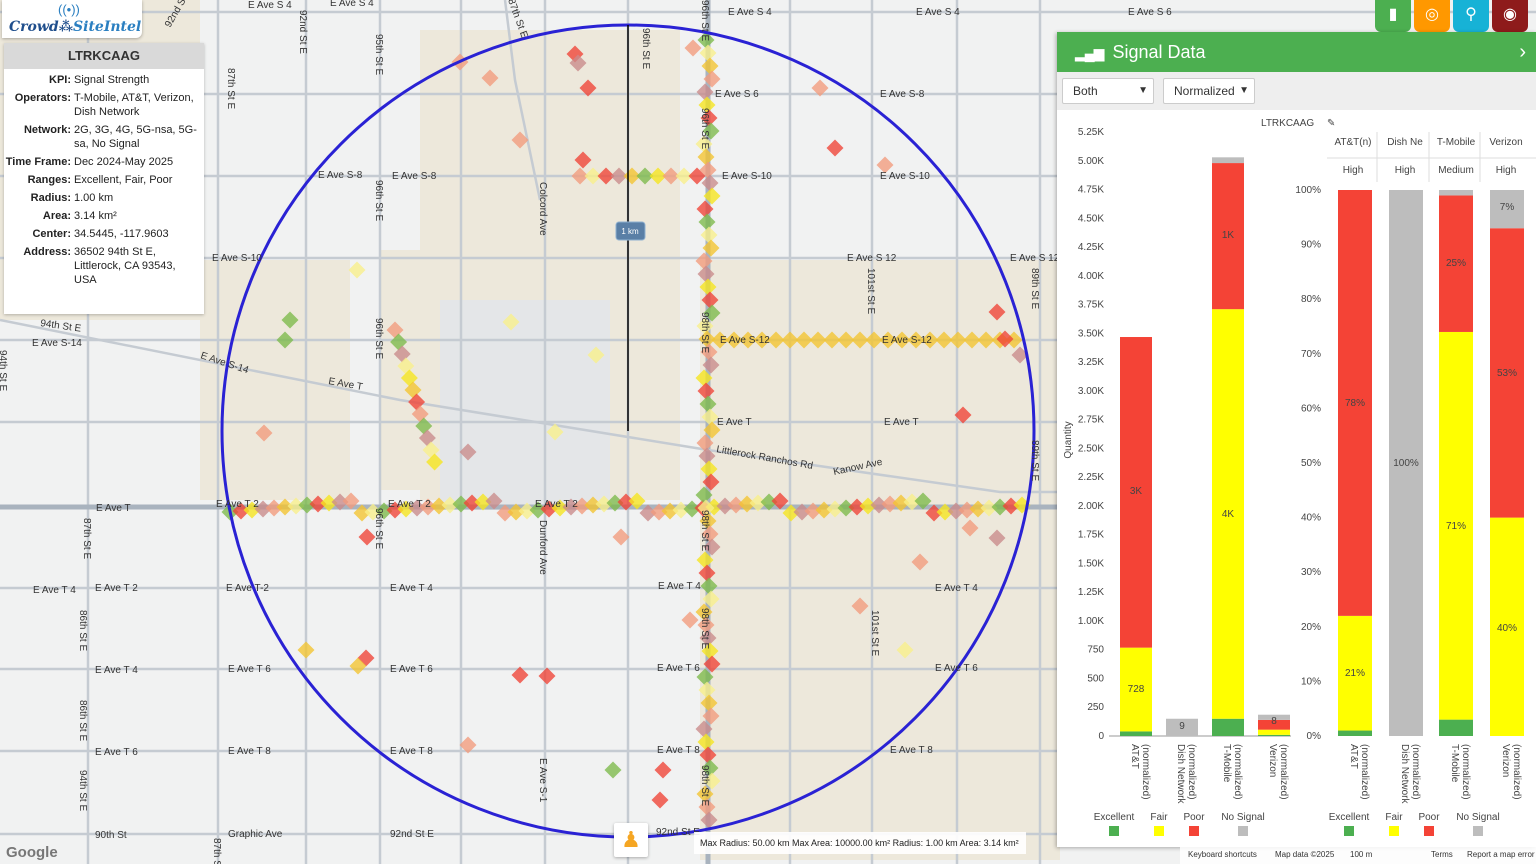 The width and height of the screenshot is (1536, 864). What do you see at coordinates (1287, 123) in the screenshot?
I see `chart-title: LTRKCAAG` at bounding box center [1287, 123].